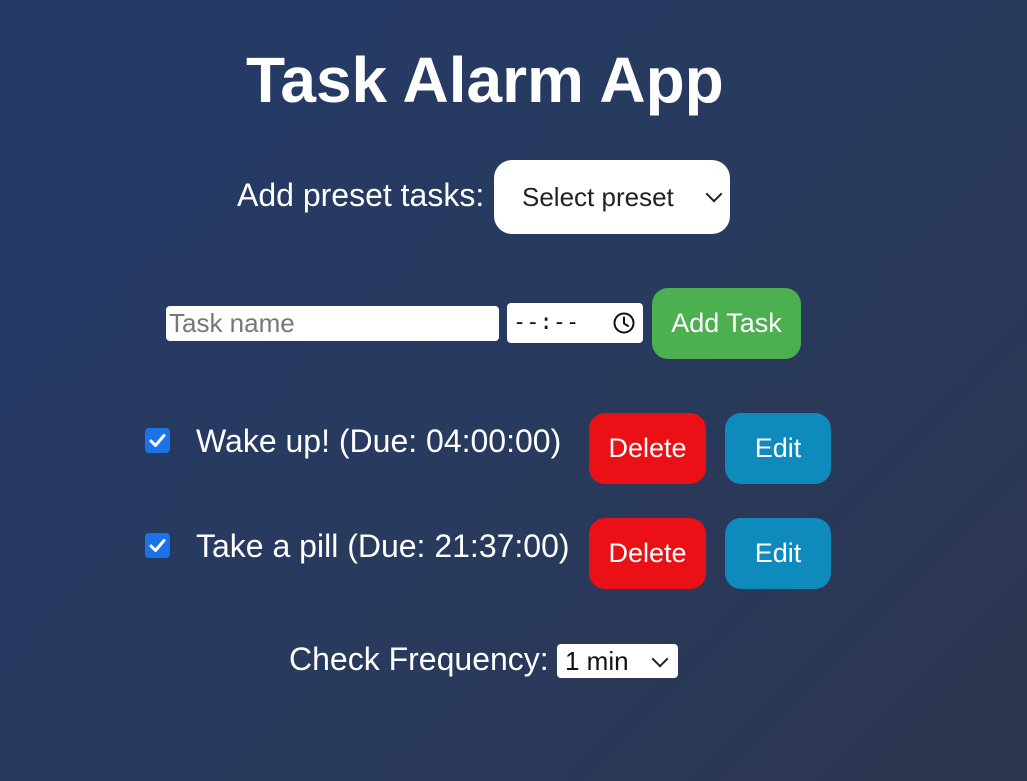 The image size is (1027, 781). What do you see at coordinates (598, 196) in the screenshot?
I see `preset-select-value: Select preset` at bounding box center [598, 196].